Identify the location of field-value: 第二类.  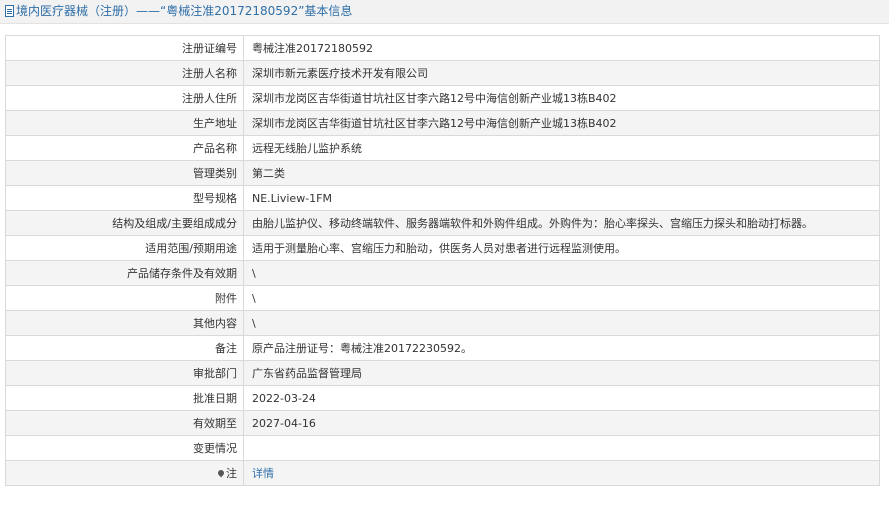
(561, 173).